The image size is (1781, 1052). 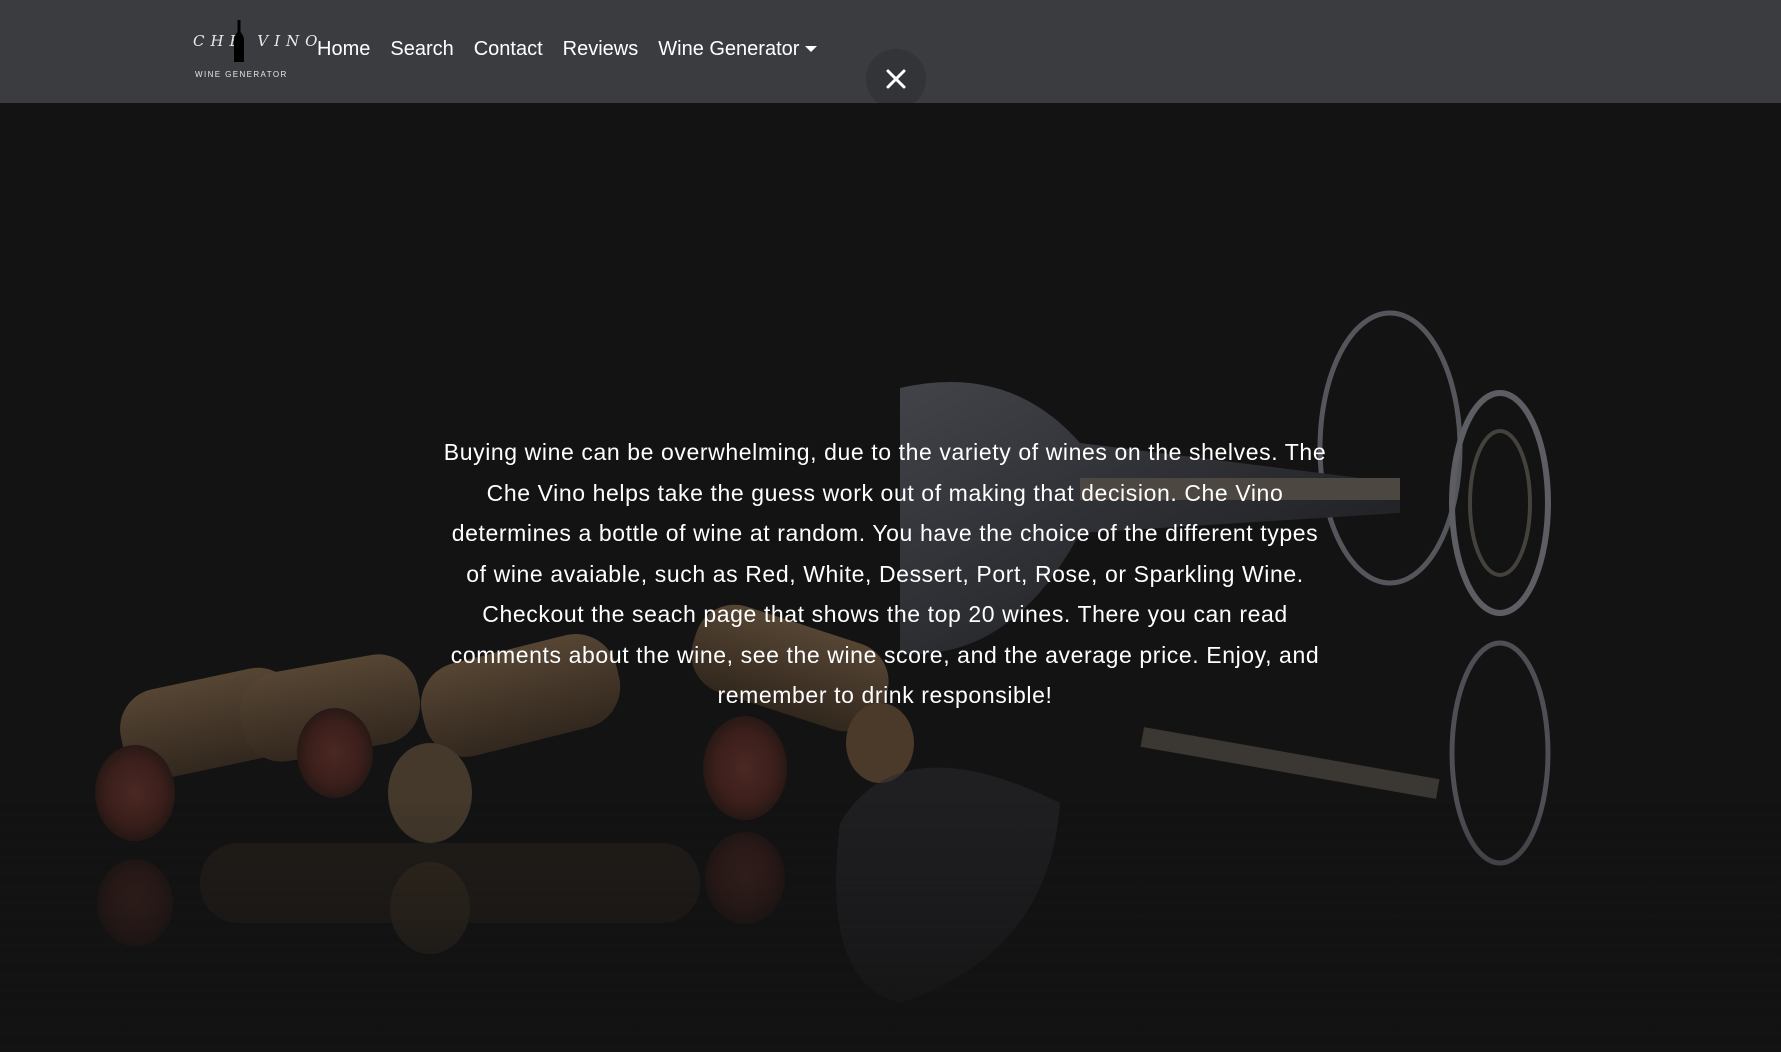 I want to click on nav-wine-generator-label: Wine Generator, so click(x=729, y=48).